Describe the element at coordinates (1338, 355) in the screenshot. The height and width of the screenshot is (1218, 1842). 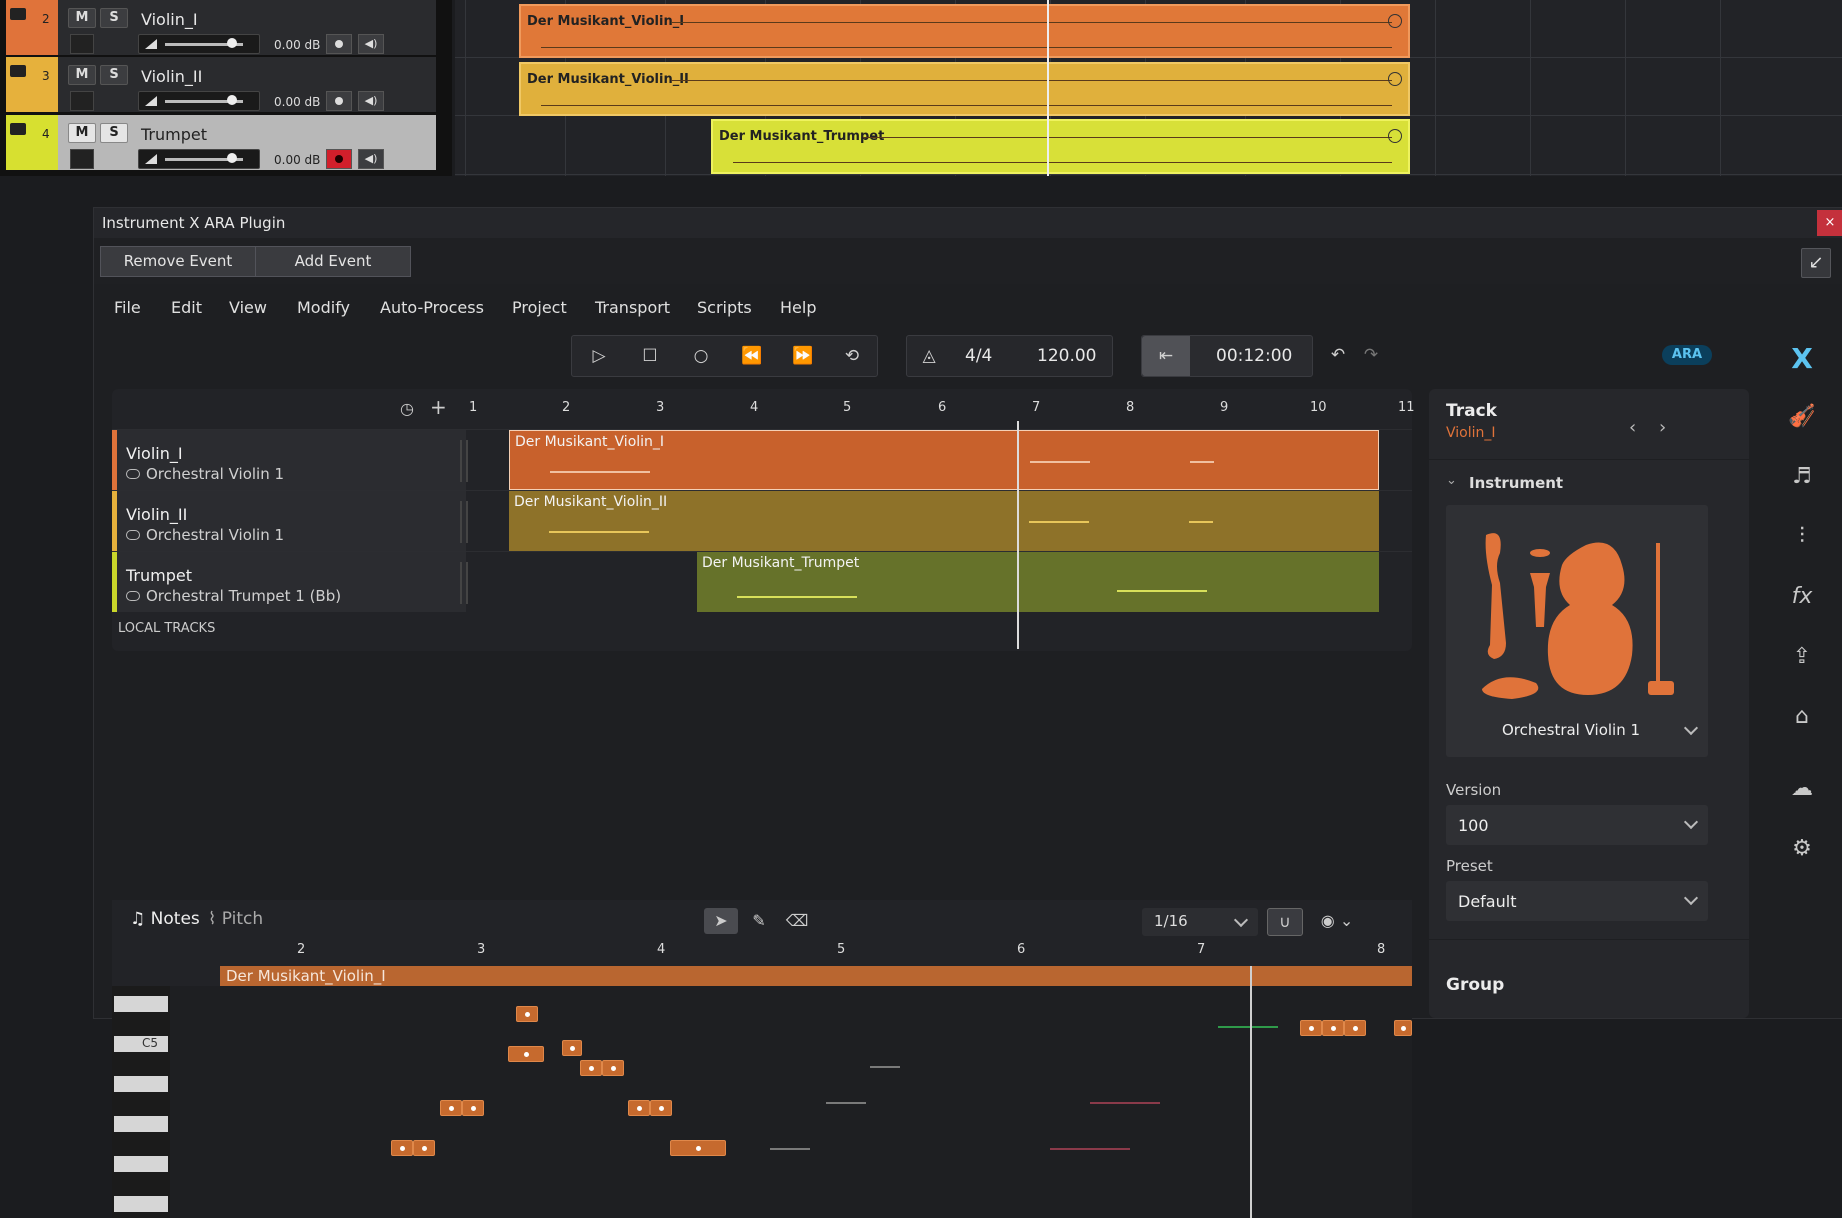
I see `undo-icon: ↶` at that location.